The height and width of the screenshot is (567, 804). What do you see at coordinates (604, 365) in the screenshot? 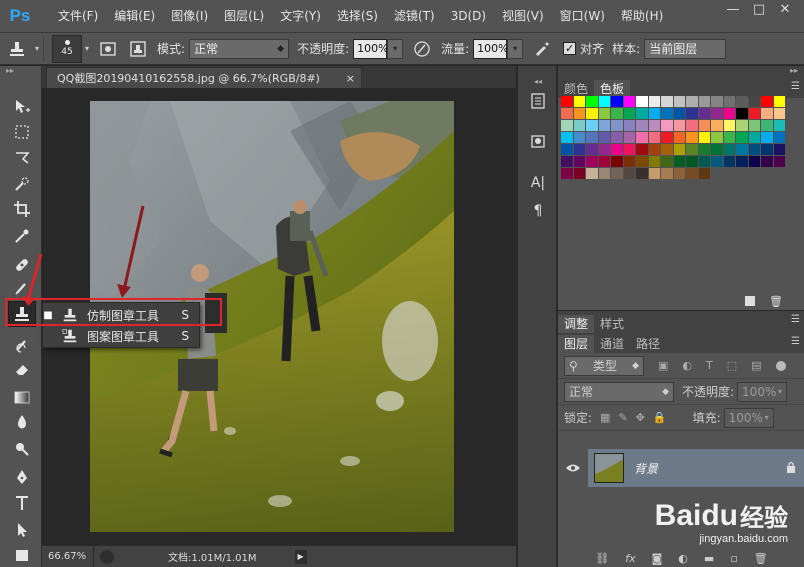
I see `layer-filter-select: ⚲ 类型 ◆` at bounding box center [604, 365].